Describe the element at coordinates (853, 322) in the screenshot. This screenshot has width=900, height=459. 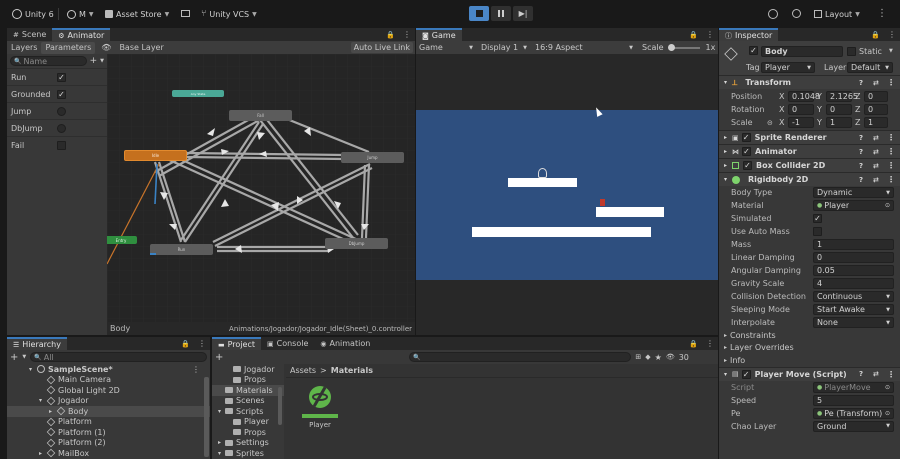
I see `property-dropdown: None ▼` at that location.